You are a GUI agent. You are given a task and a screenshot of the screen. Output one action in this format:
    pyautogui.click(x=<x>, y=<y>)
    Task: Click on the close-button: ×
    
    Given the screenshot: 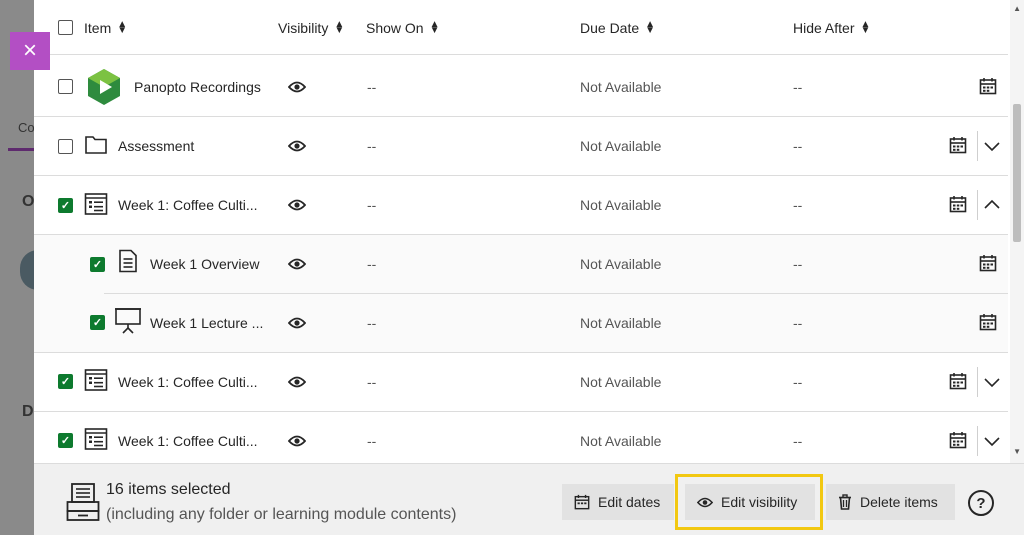 What is the action you would take?
    pyautogui.click(x=30, y=51)
    